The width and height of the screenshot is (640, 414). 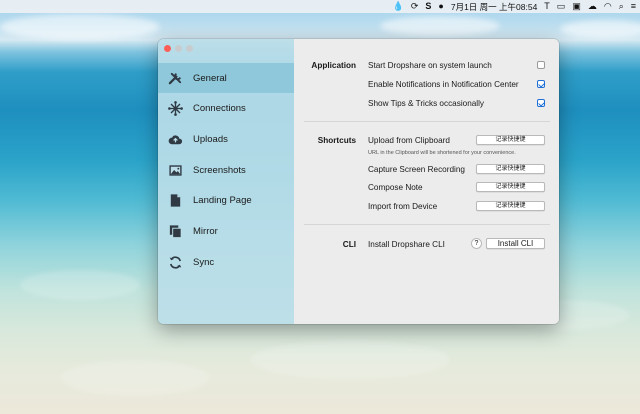 What do you see at coordinates (175, 78) in the screenshot?
I see `wrench-screwdriver-icon` at bounding box center [175, 78].